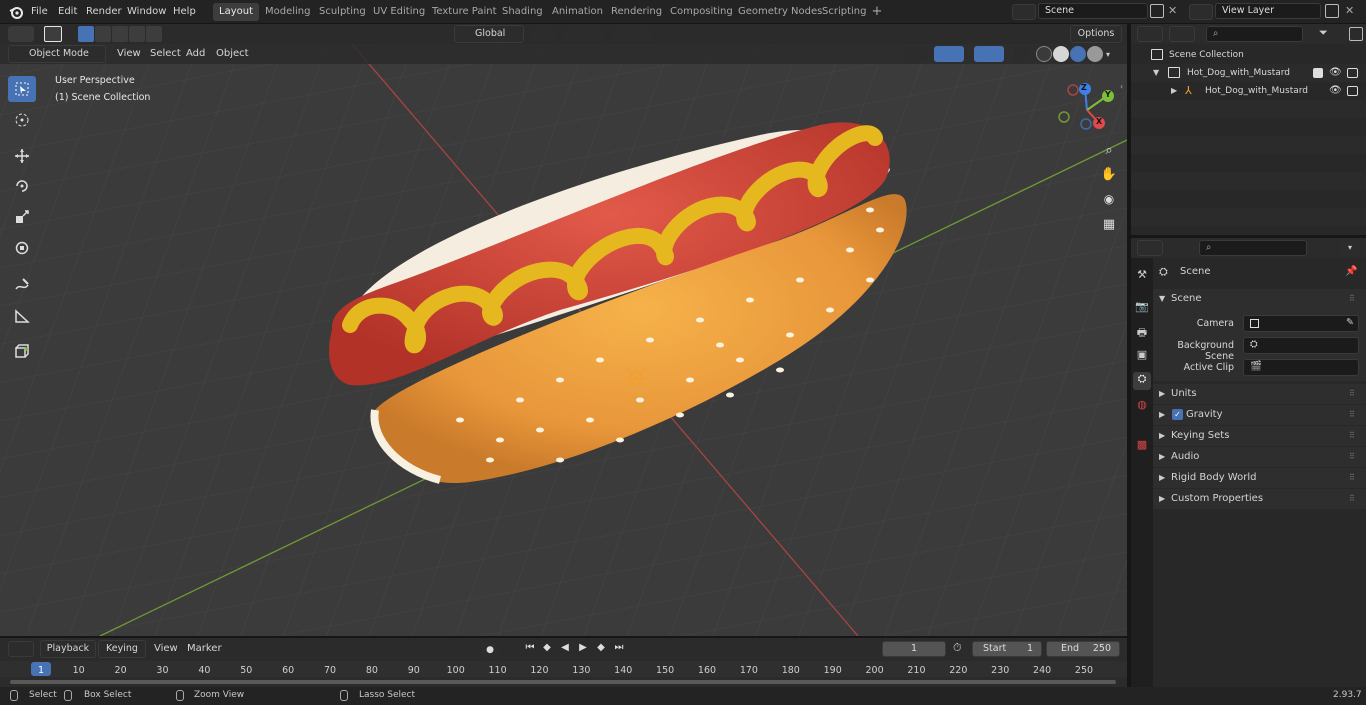 Image resolution: width=1366 pixels, height=705 pixels. Describe the element at coordinates (1142, 332) in the screenshot. I see `output-tab-icon: 🖶` at that location.